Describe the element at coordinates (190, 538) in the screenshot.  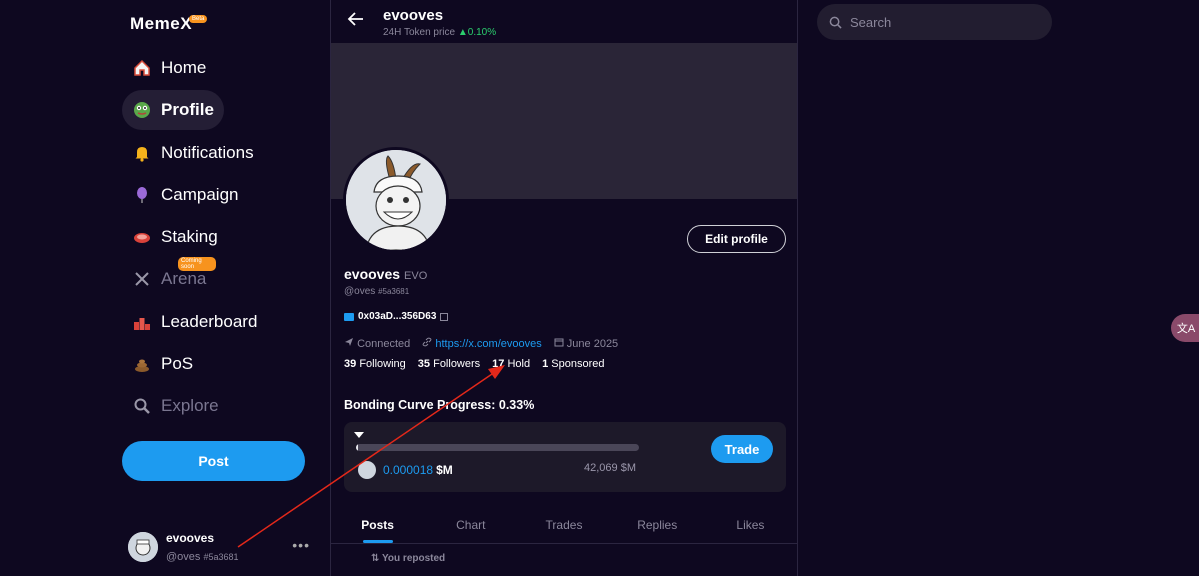
I see `account-name: evooves` at that location.